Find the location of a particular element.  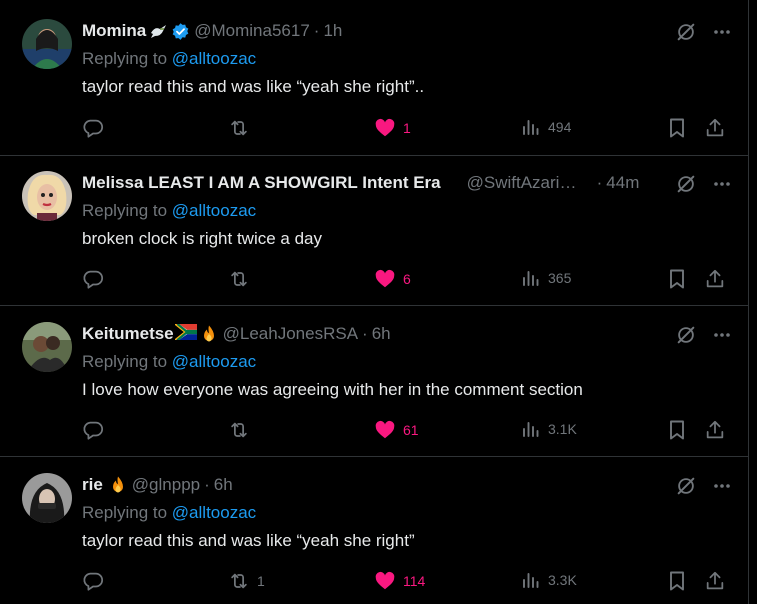

tweet-text: broken clock is right twice a day is located at coordinates (202, 238).